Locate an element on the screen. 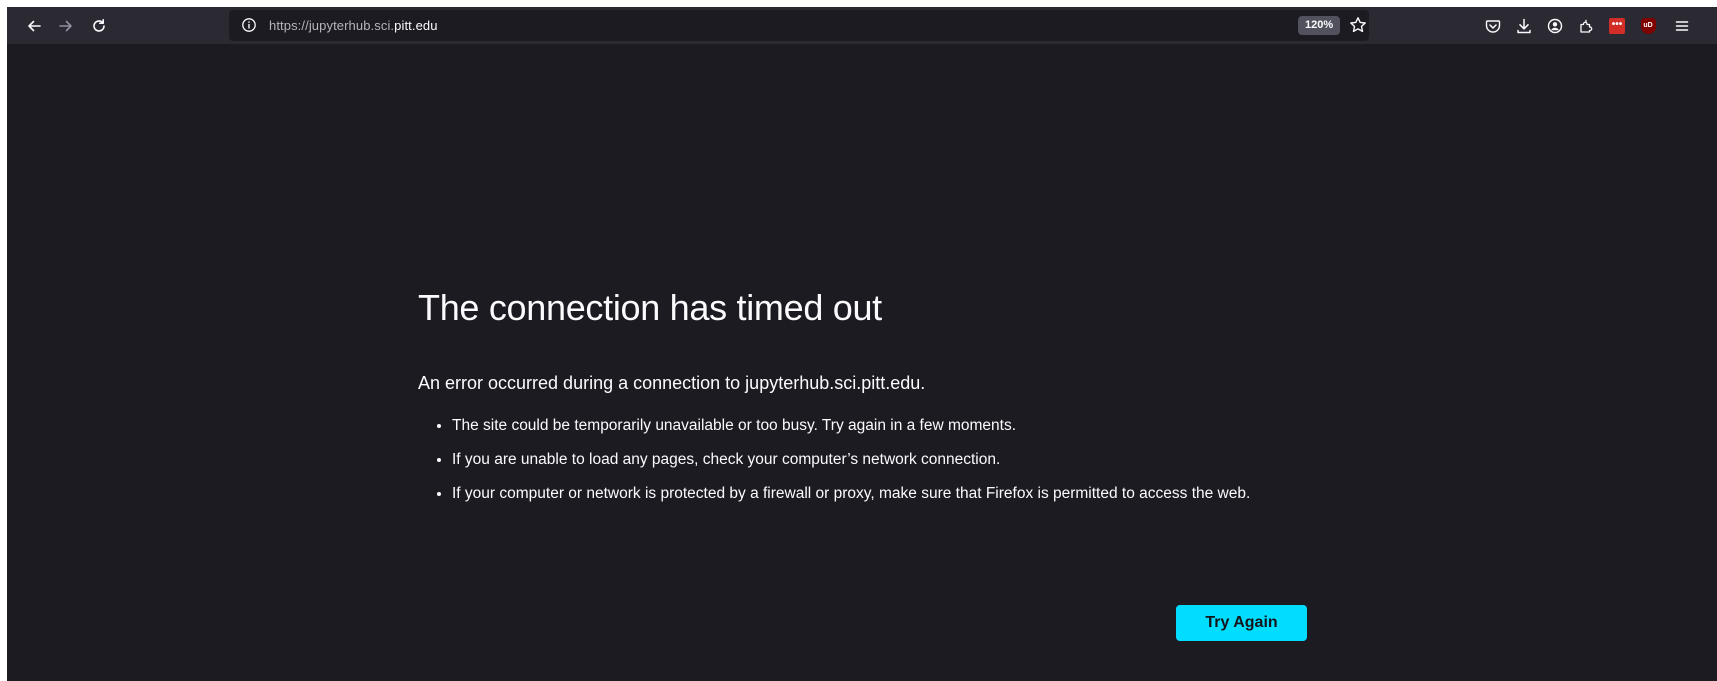 The image size is (1717, 681). ublock-button: uD is located at coordinates (1648, 26).